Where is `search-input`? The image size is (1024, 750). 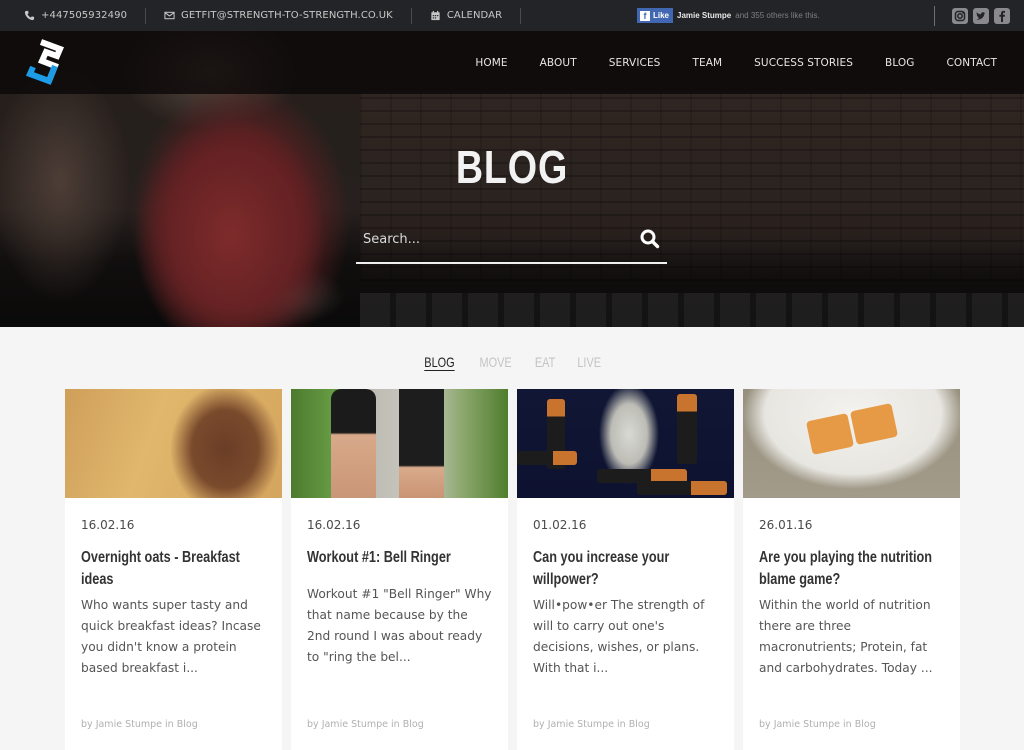
search-input is located at coordinates (493, 239).